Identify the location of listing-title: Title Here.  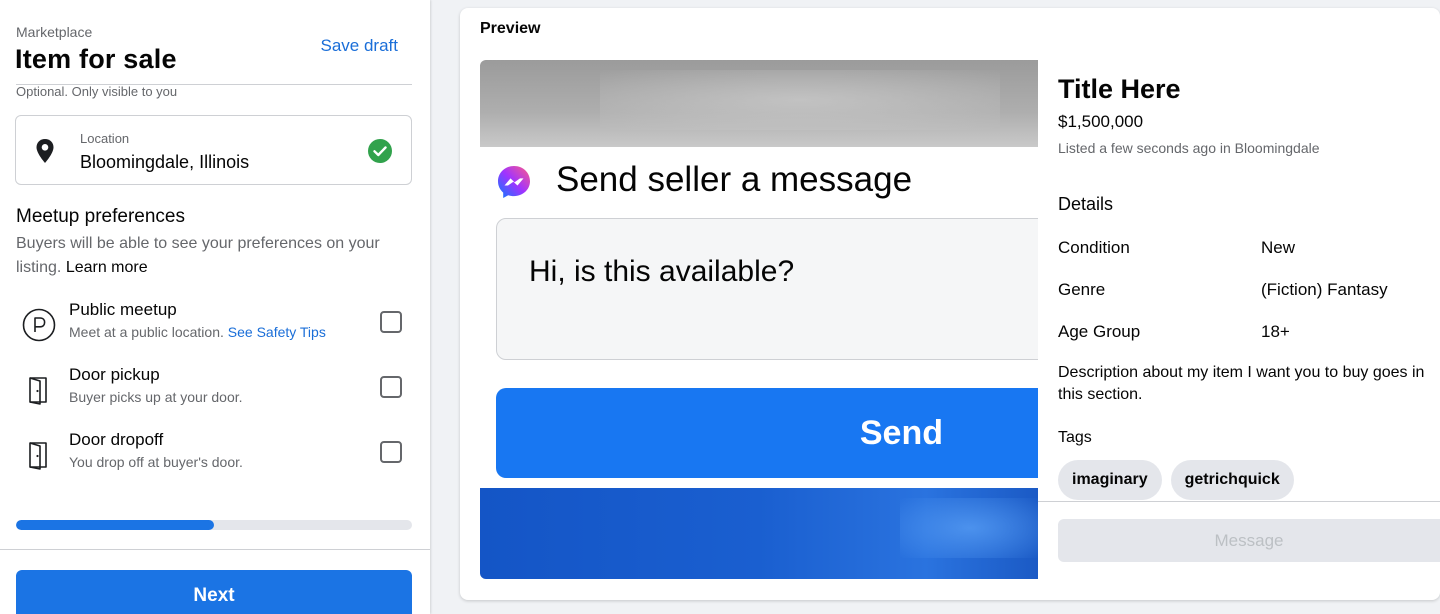
(1119, 89).